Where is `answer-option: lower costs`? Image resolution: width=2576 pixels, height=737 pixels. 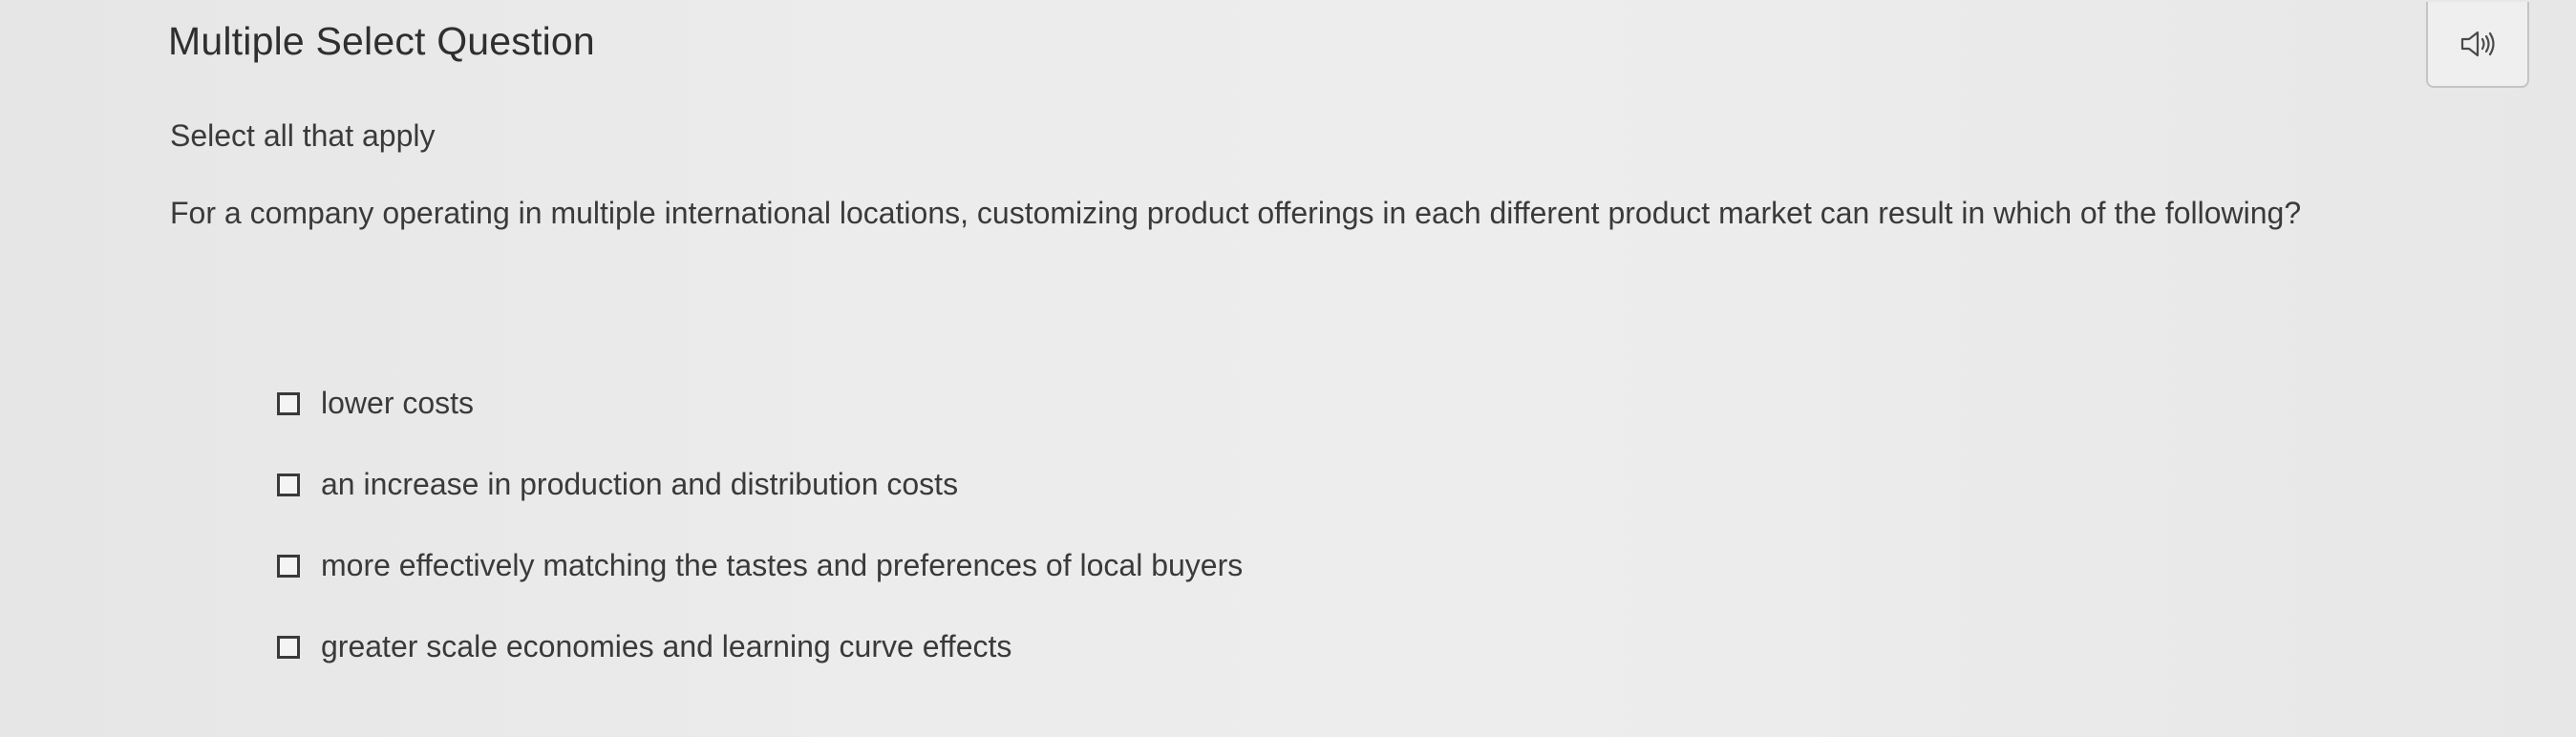
answer-option: lower costs is located at coordinates (760, 403).